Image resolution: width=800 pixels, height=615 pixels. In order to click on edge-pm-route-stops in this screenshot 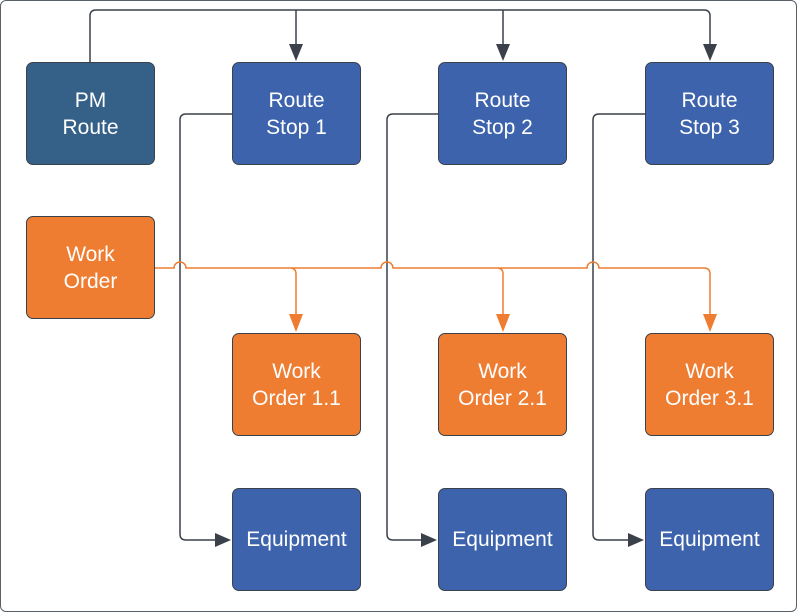, I will do `click(400, 35)`.